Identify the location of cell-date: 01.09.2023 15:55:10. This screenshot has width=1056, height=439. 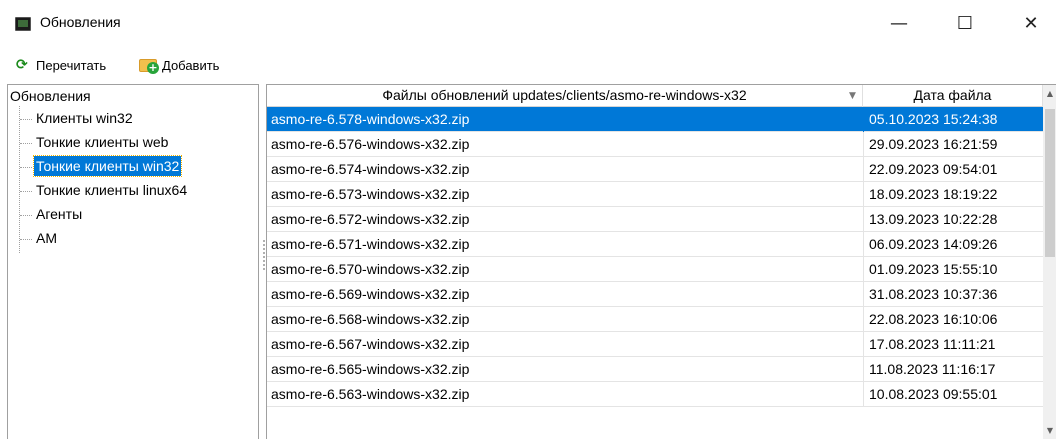
(933, 269).